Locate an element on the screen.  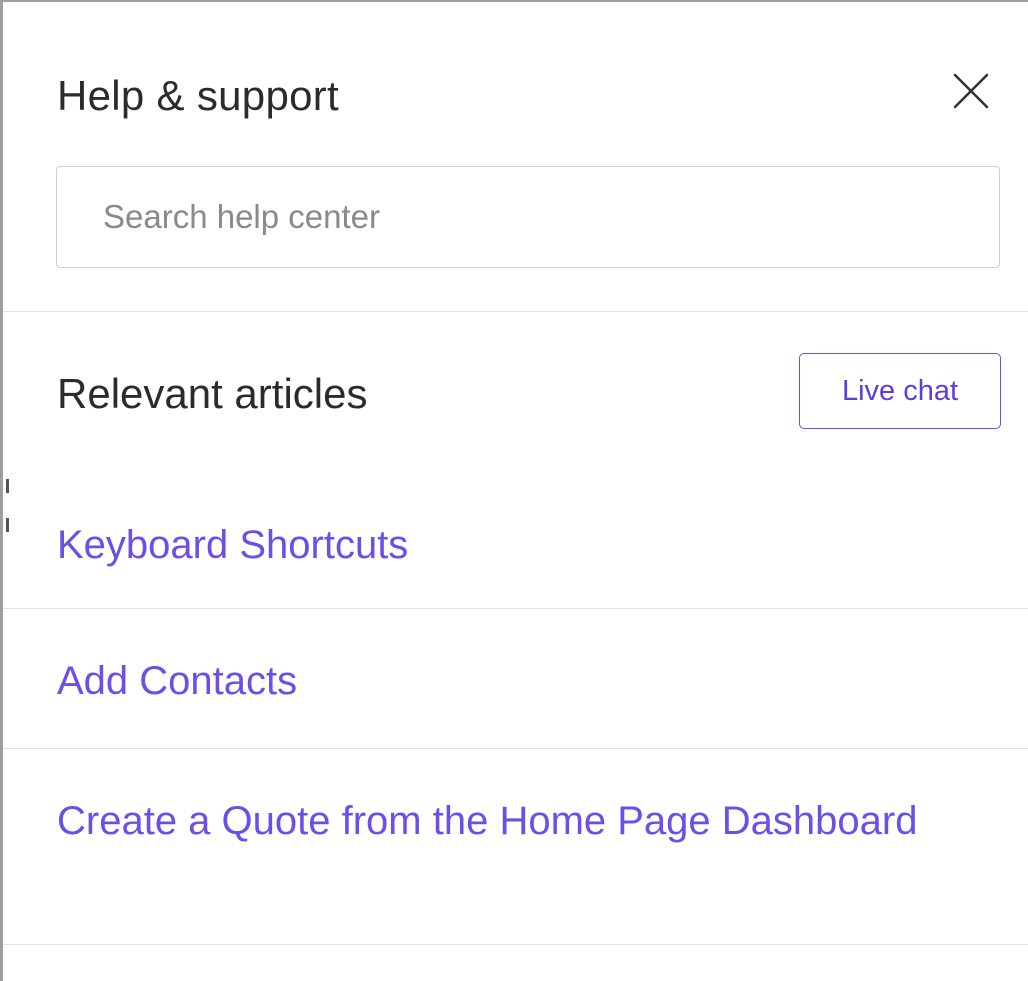
close-icon is located at coordinates (971, 91).